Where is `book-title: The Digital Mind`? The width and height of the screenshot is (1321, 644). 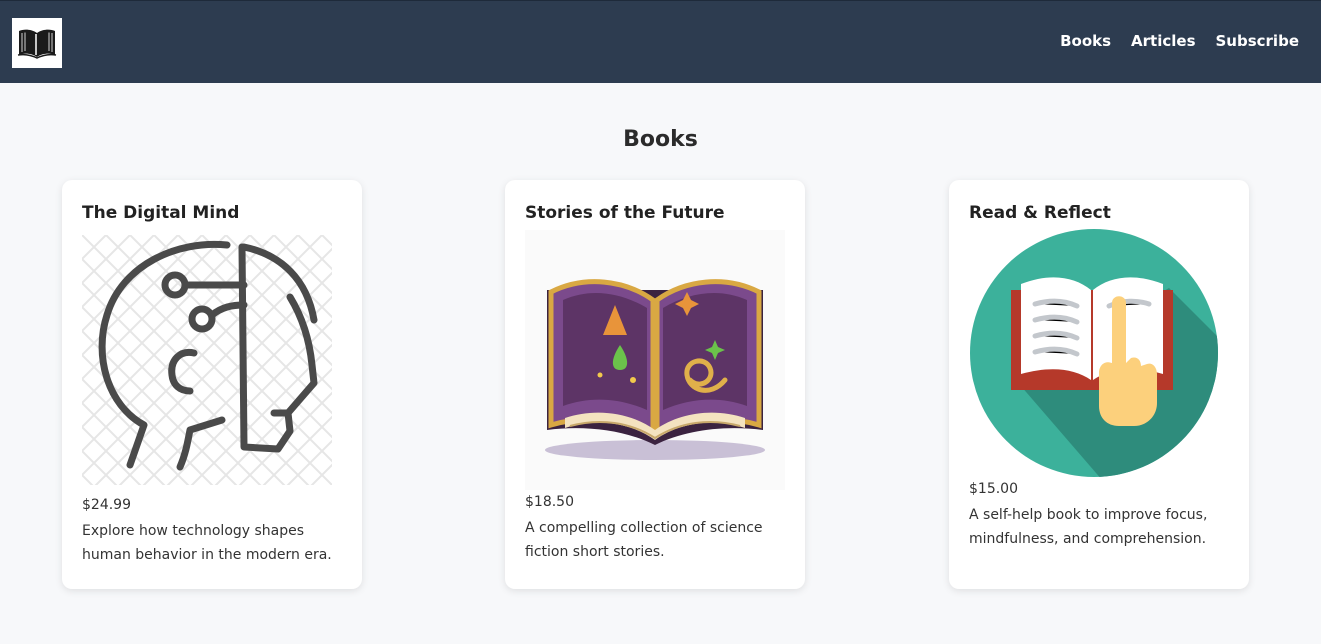
book-title: The Digital Mind is located at coordinates (161, 213).